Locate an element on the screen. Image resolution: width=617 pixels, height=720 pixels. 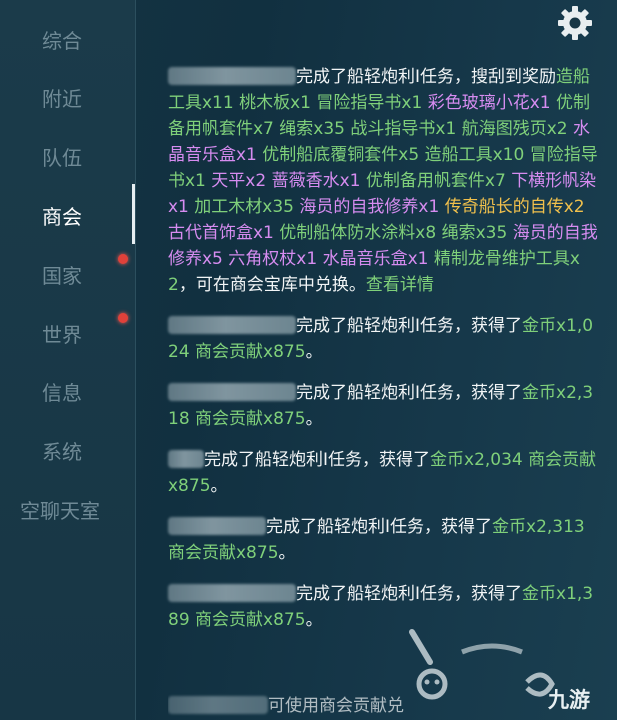
tab-general: 综合 is located at coordinates (67, 39).